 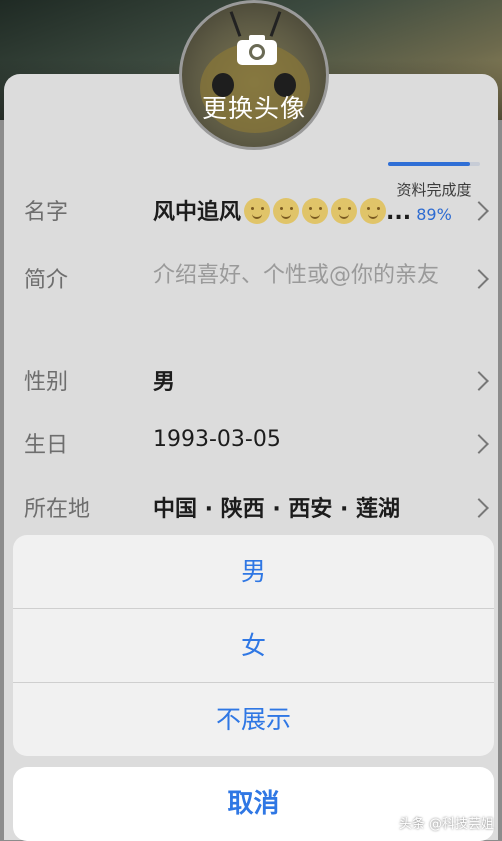 I want to click on field-row-bio: 简介 介绍喜好、个性或@你的亲友, so click(x=251, y=295).